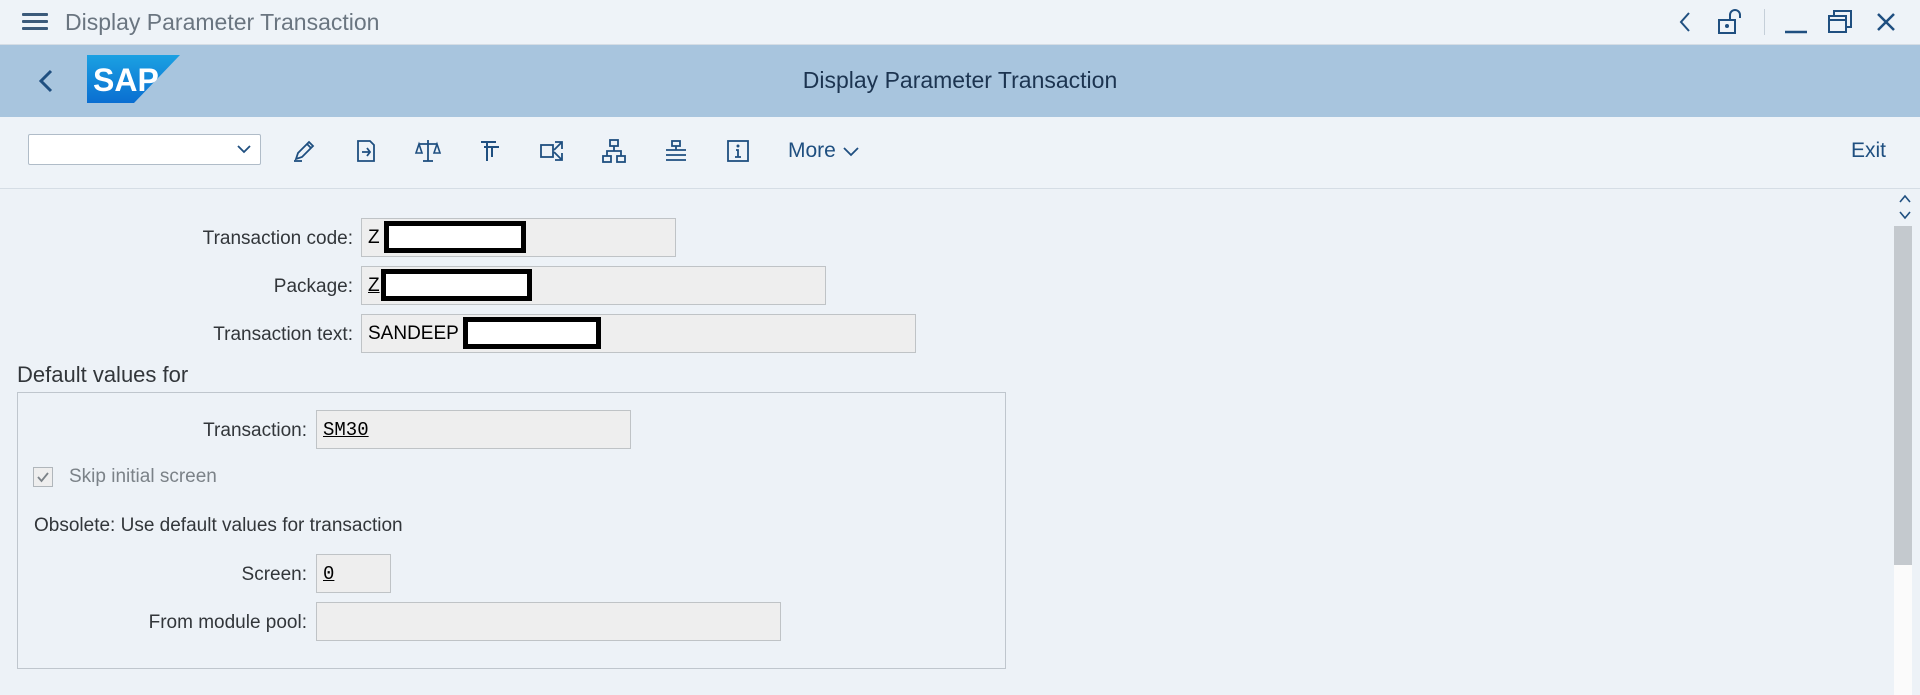 Image resolution: width=1920 pixels, height=695 pixels. I want to click on package-label: Package:, so click(313, 286).